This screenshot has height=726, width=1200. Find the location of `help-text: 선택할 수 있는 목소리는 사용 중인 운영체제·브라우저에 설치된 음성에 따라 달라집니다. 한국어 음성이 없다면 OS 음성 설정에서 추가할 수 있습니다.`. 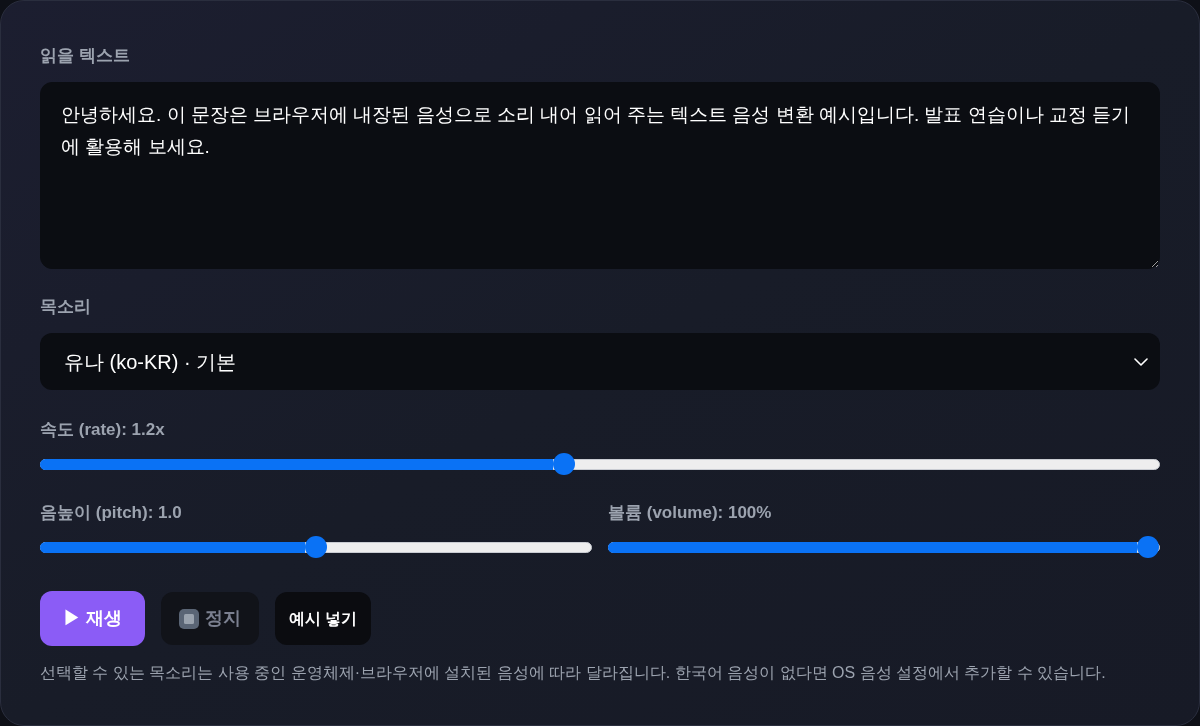

help-text: 선택할 수 있는 목소리는 사용 중인 운영체제·브라우저에 설치된 음성에 따라 달라집니다. 한국어 음성이 없다면 OS 음성 설정에서 추가할 수 있습니다. is located at coordinates (573, 673).